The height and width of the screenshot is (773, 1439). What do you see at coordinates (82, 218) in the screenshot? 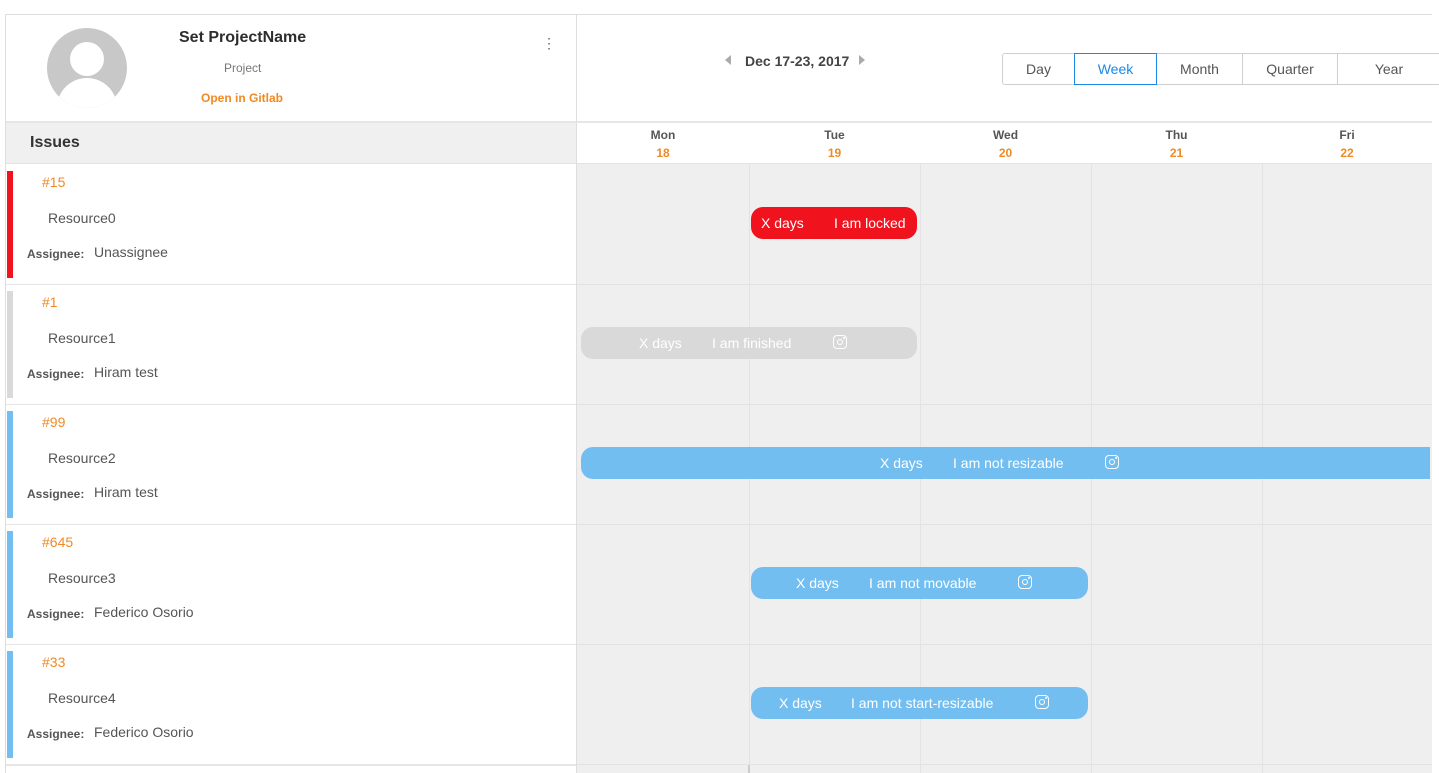
I see `resource-name: Resource0` at bounding box center [82, 218].